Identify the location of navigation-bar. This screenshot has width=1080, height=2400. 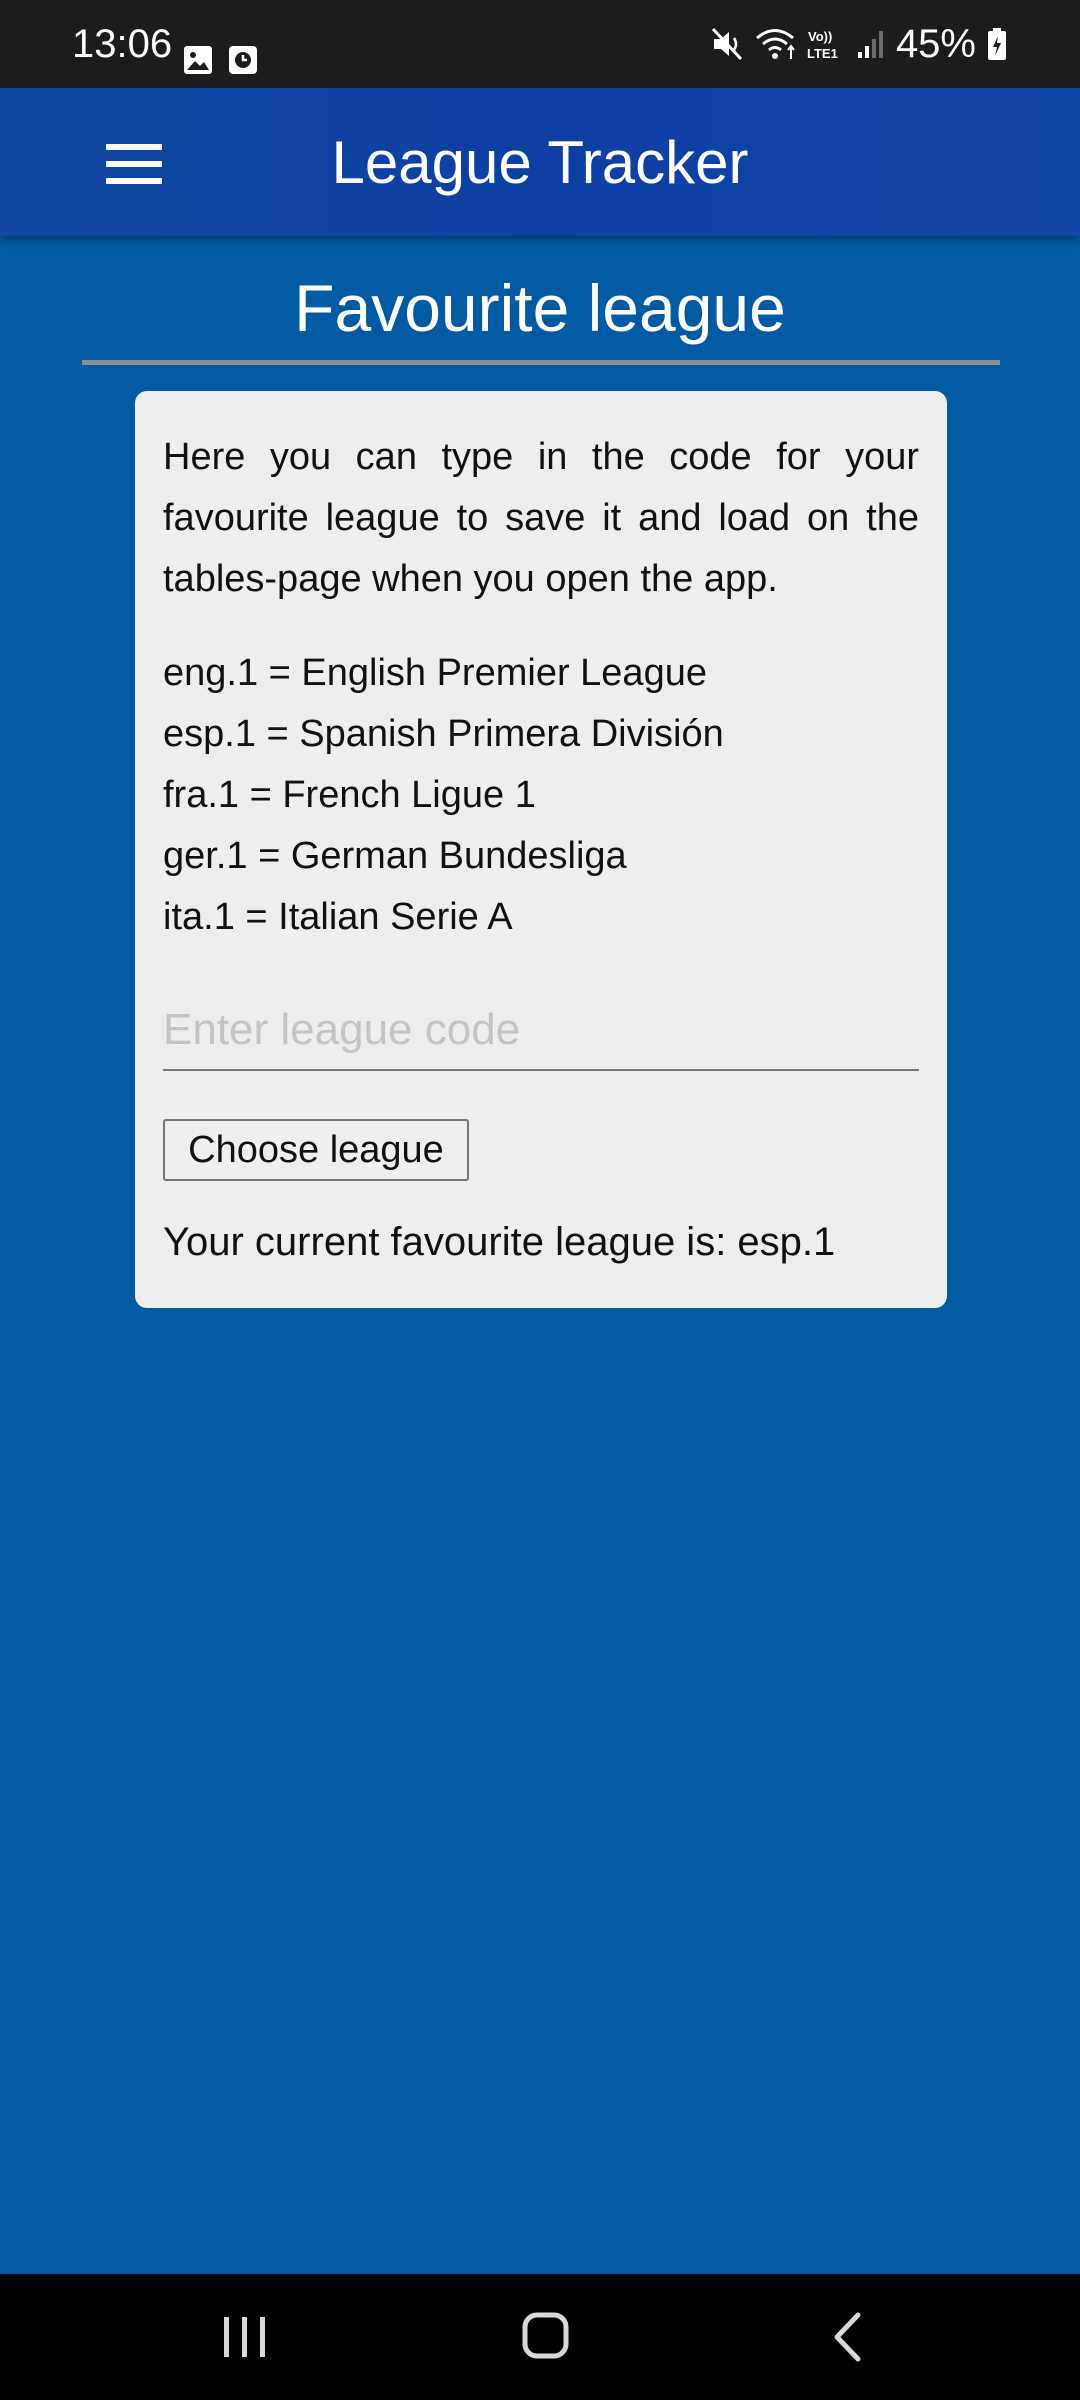
(540, 2337).